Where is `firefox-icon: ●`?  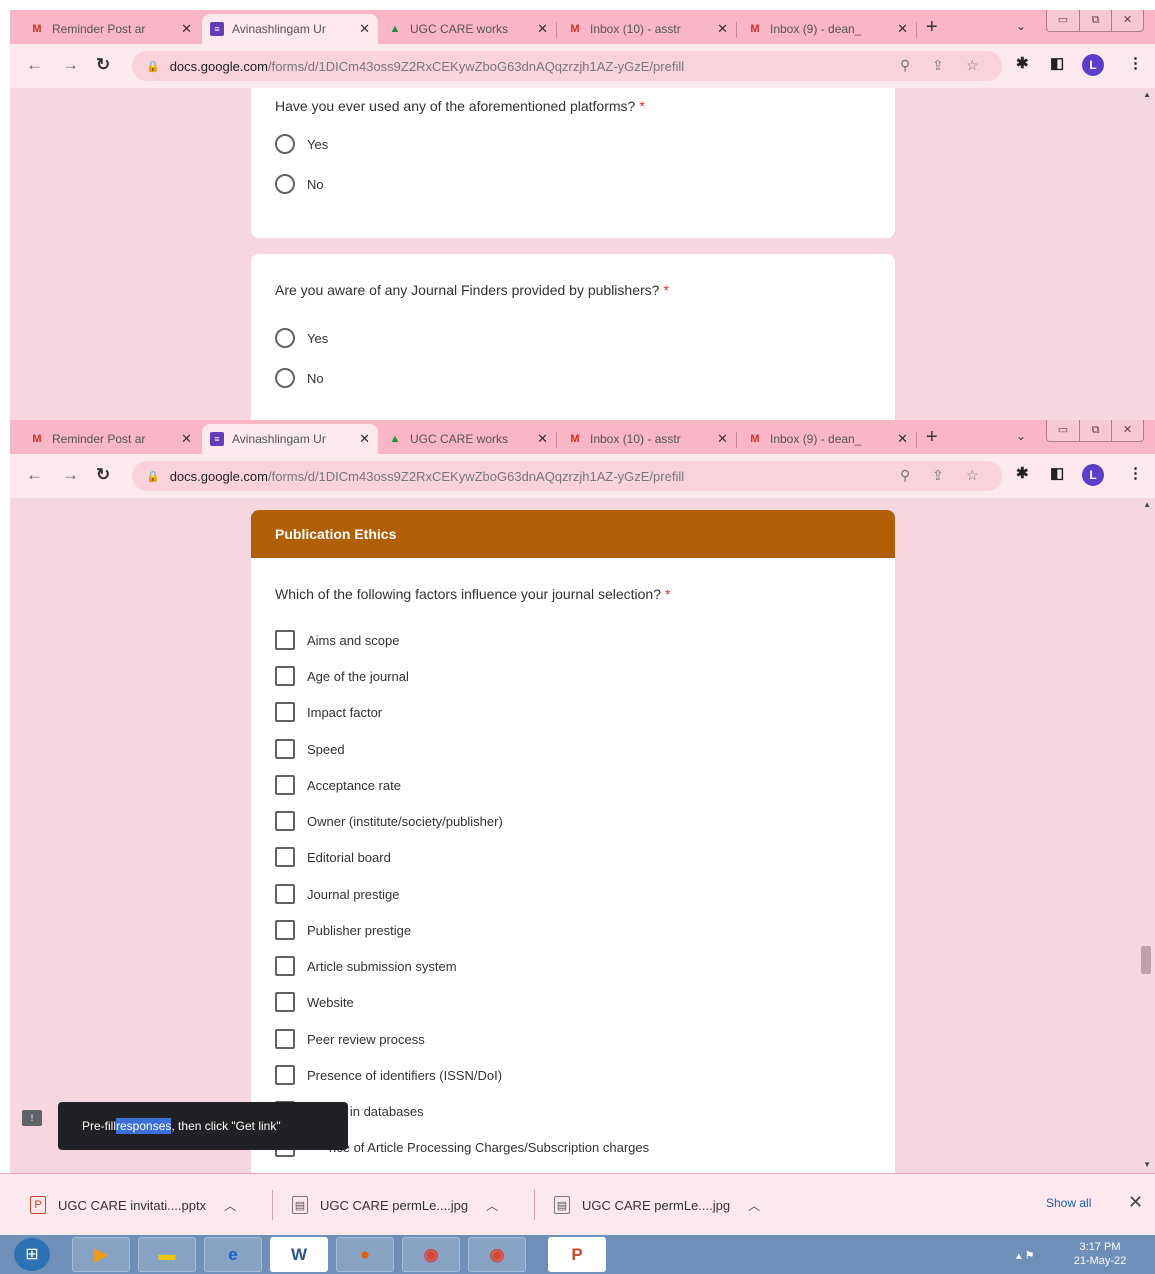
firefox-icon: ● is located at coordinates (365, 1254).